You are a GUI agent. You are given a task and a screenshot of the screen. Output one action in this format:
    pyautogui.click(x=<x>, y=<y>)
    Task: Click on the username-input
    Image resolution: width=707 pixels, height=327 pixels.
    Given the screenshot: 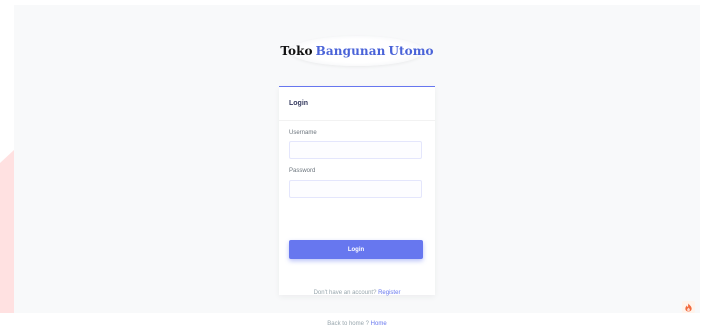 What is the action you would take?
    pyautogui.click(x=355, y=150)
    